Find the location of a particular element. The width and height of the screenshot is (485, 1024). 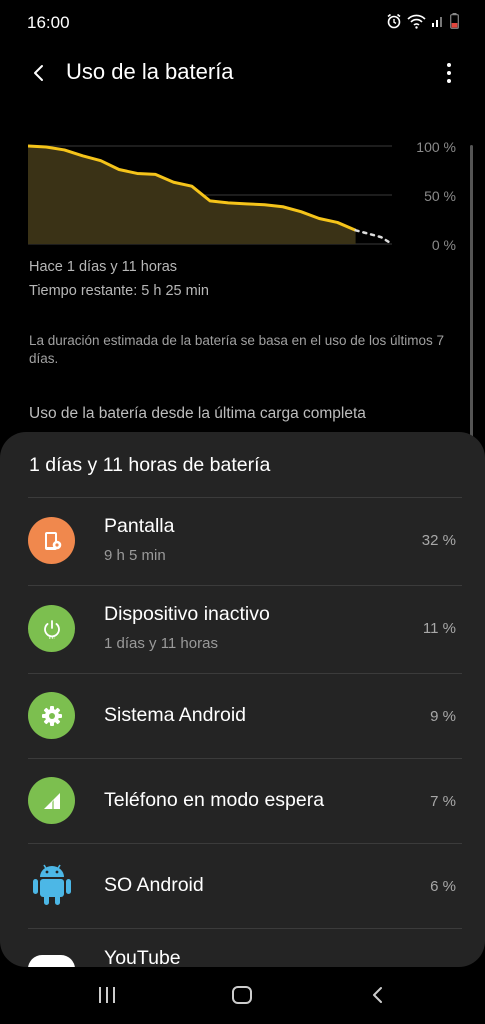

home-icon is located at coordinates (242, 995).